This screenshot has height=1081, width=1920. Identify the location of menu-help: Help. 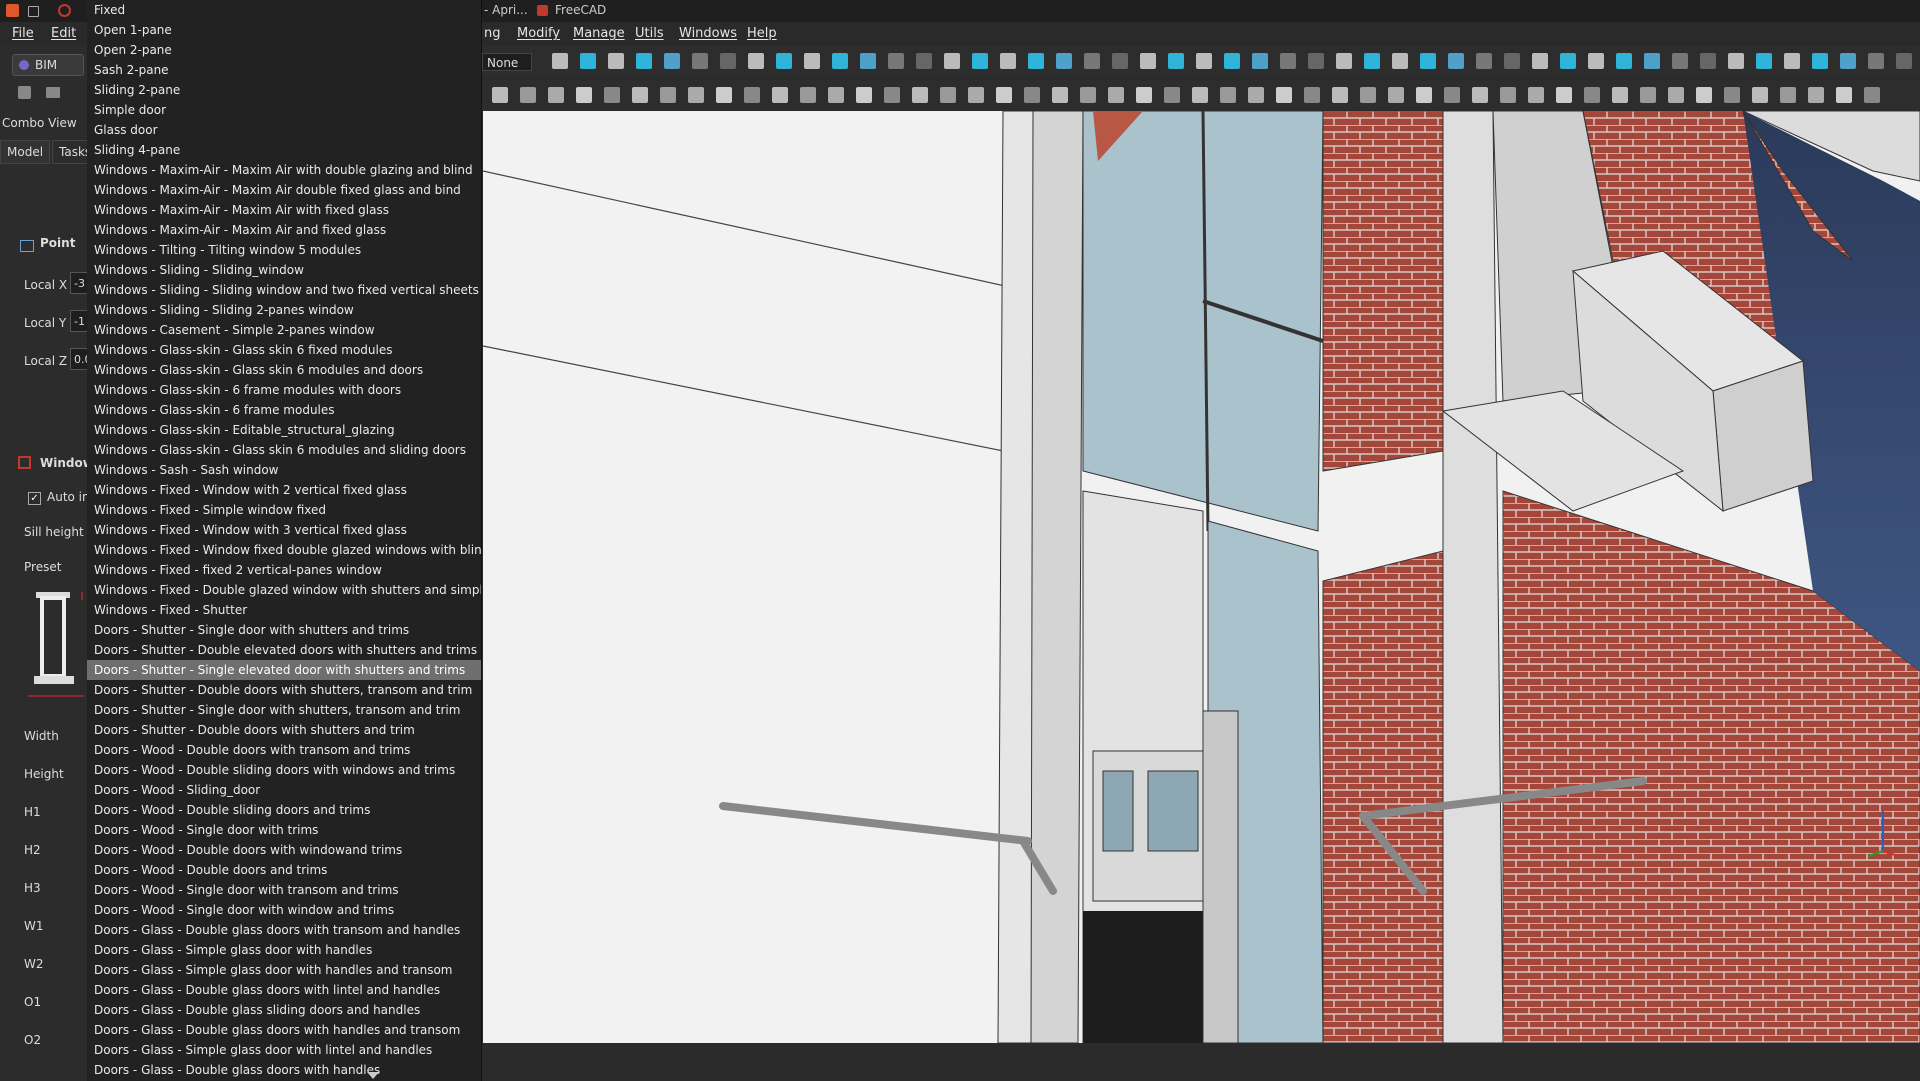
(762, 33).